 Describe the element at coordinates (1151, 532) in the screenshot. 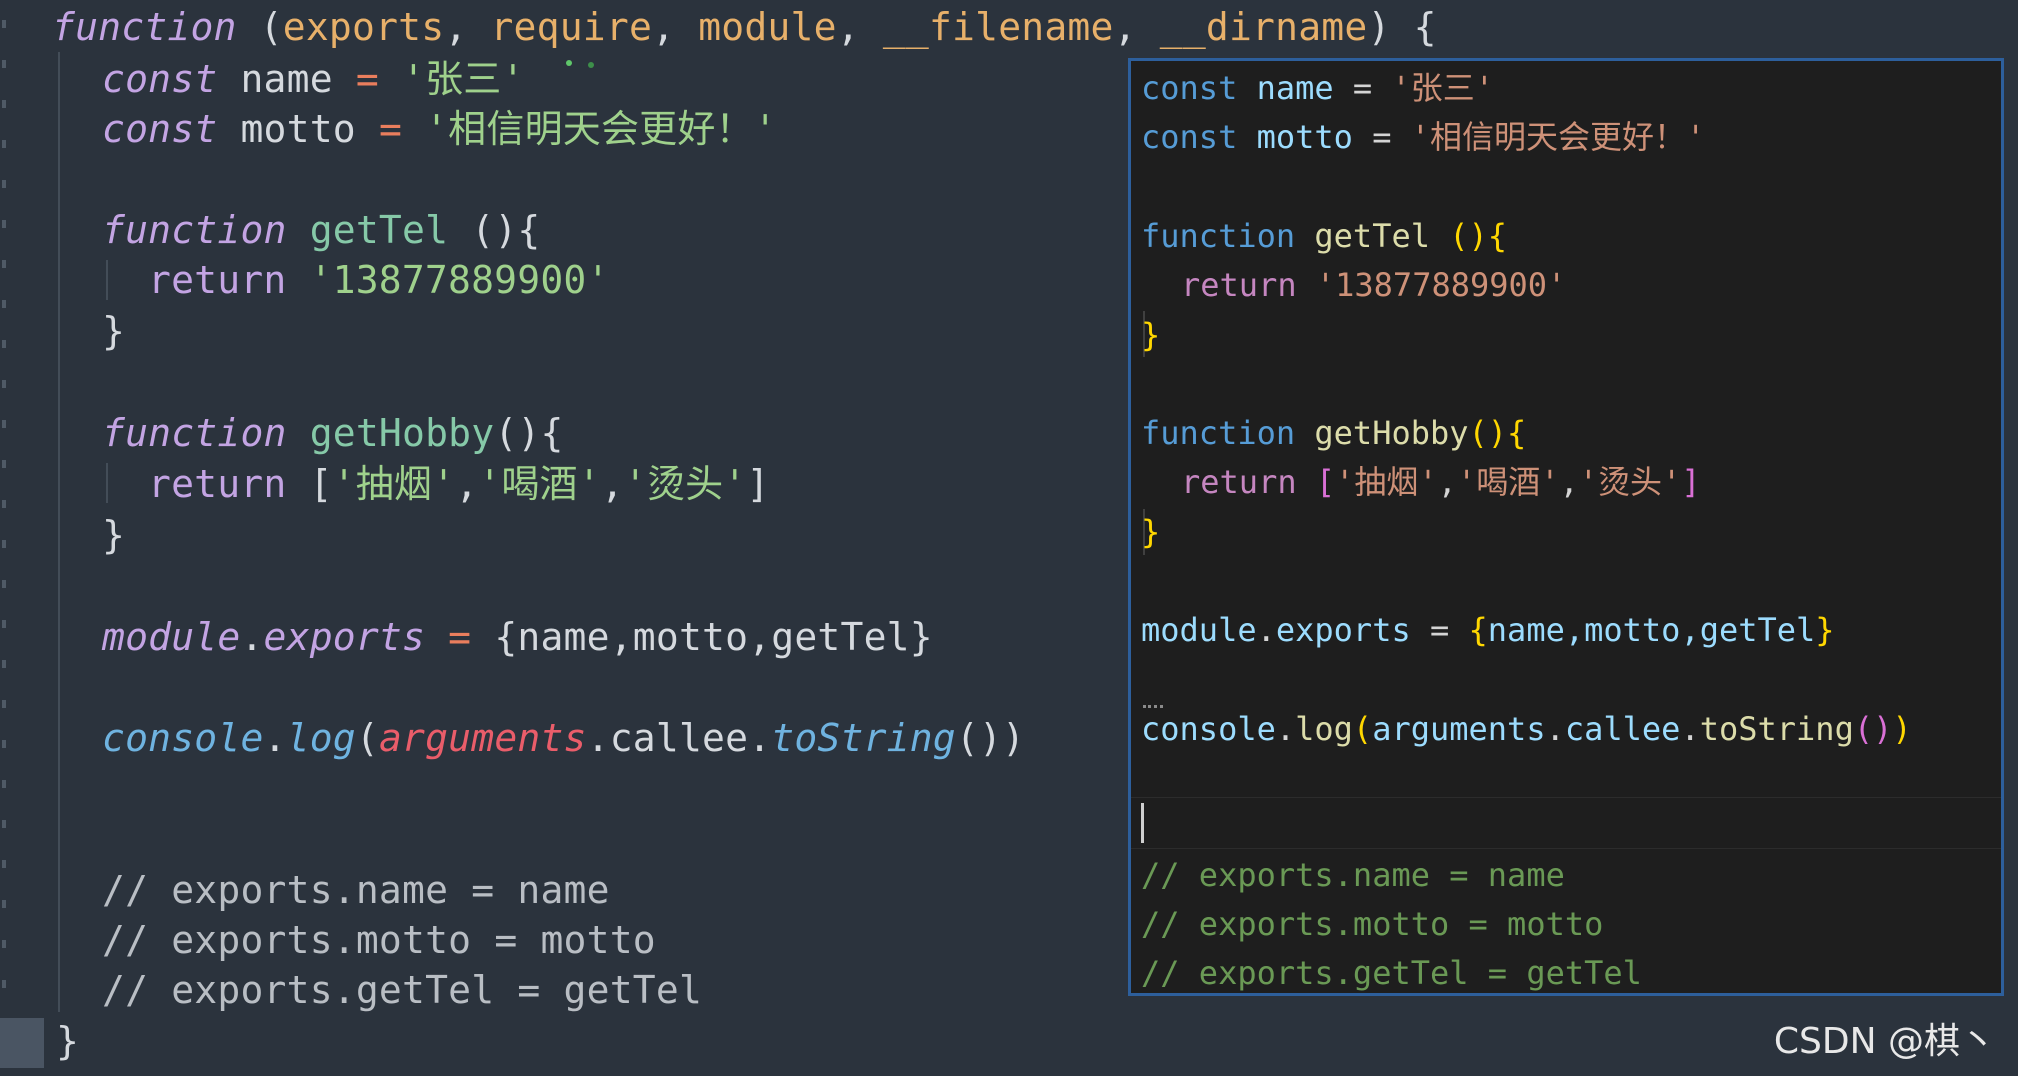

I see `overlay-line-10: }` at that location.